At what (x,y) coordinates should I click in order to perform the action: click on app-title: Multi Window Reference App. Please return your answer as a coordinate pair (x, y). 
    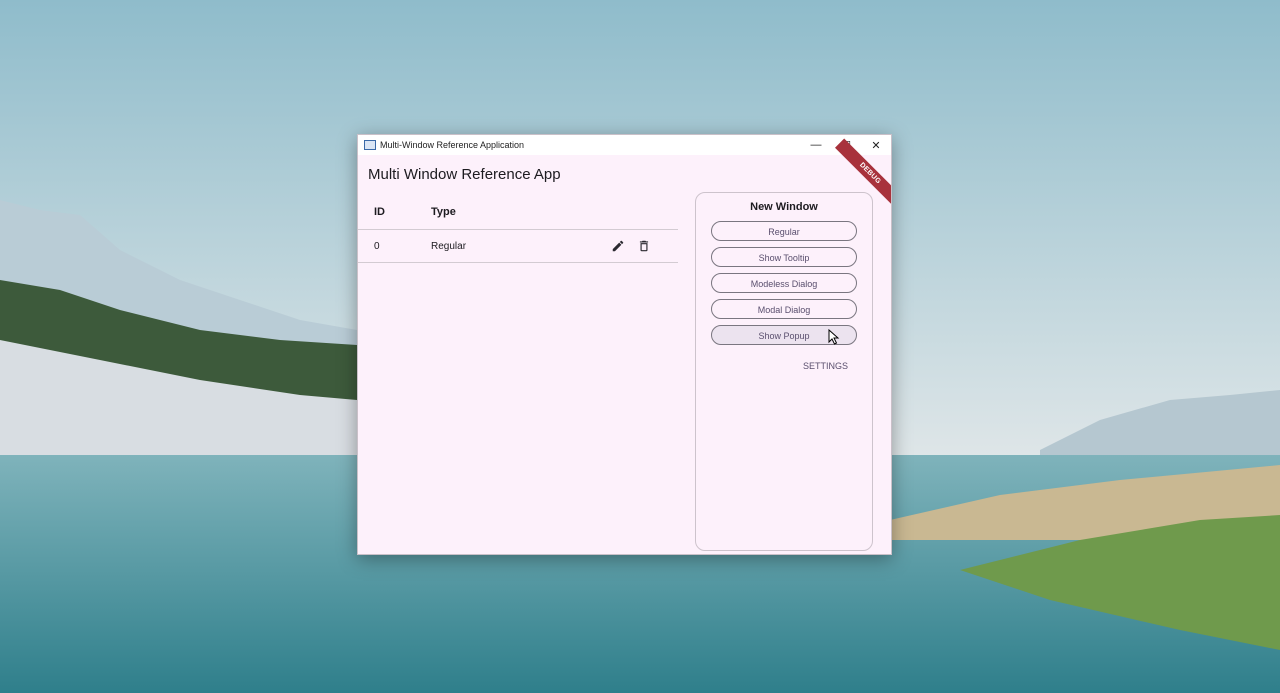
    Looking at the image, I should click on (464, 174).